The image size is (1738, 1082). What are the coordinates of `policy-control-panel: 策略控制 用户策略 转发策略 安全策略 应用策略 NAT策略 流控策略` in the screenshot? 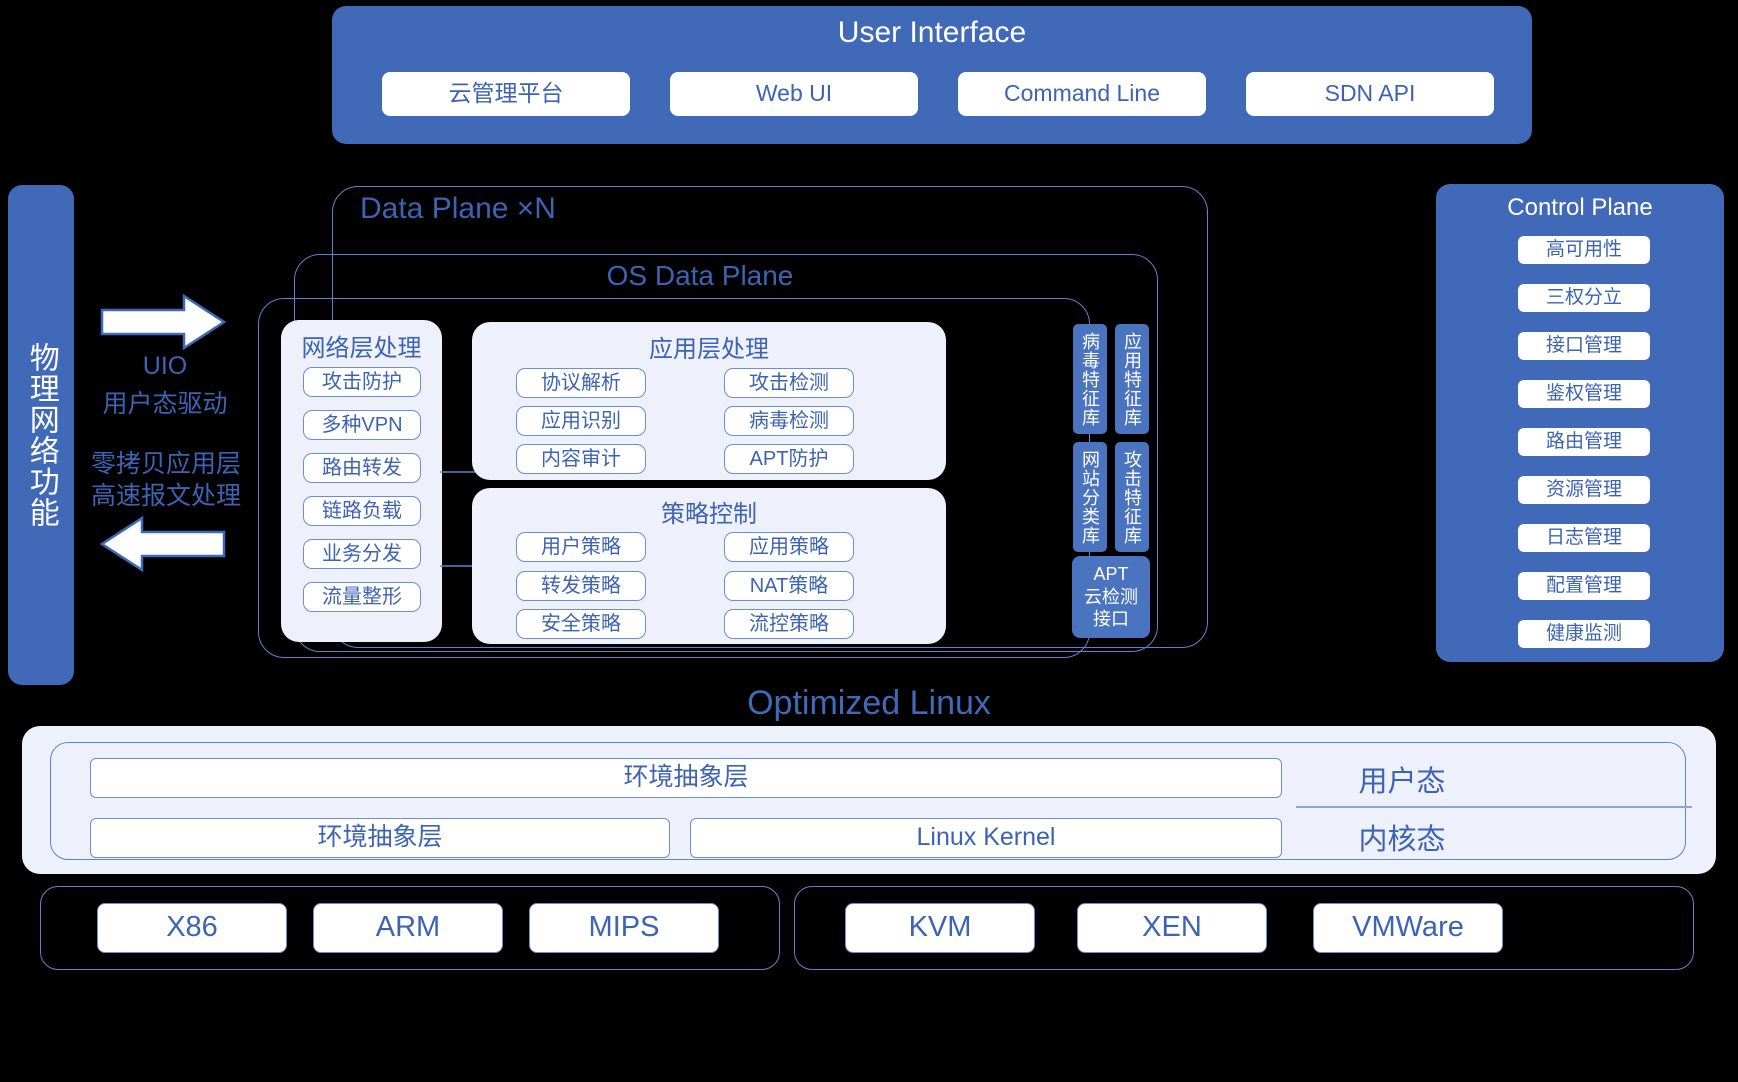 It's located at (709, 566).